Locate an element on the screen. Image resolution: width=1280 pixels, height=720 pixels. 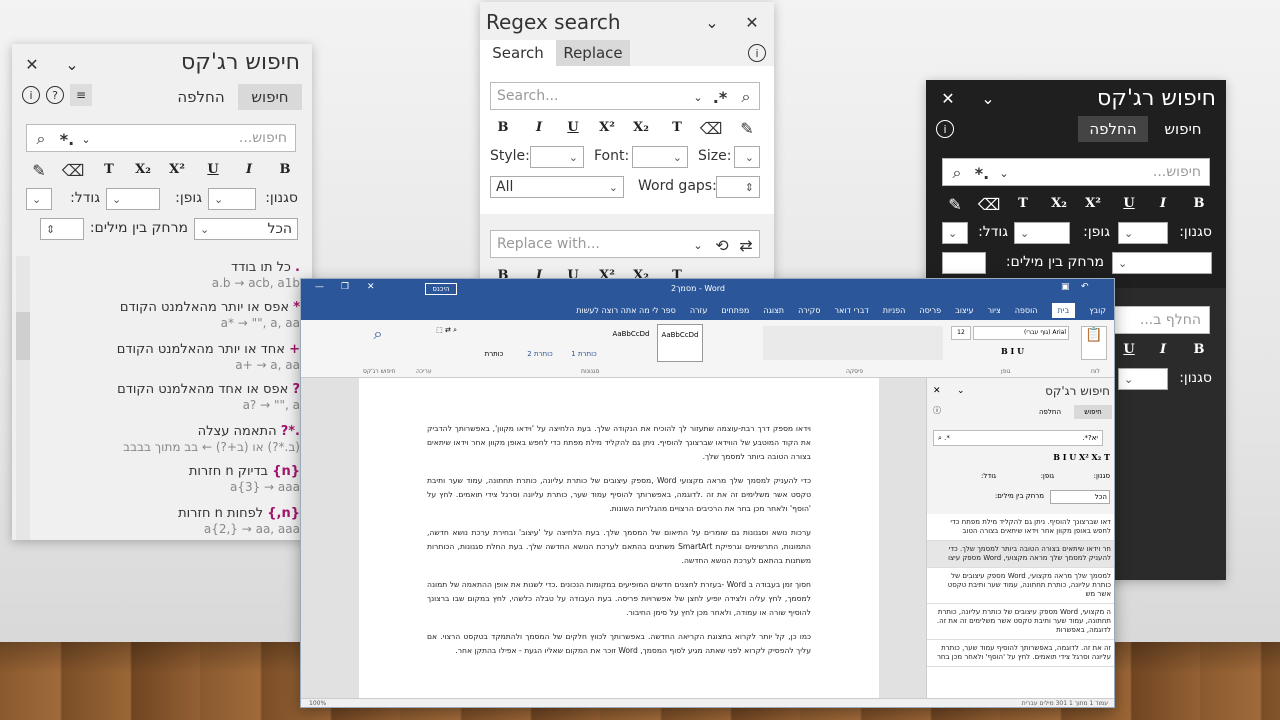
tab-search: Search is located at coordinates (518, 53).